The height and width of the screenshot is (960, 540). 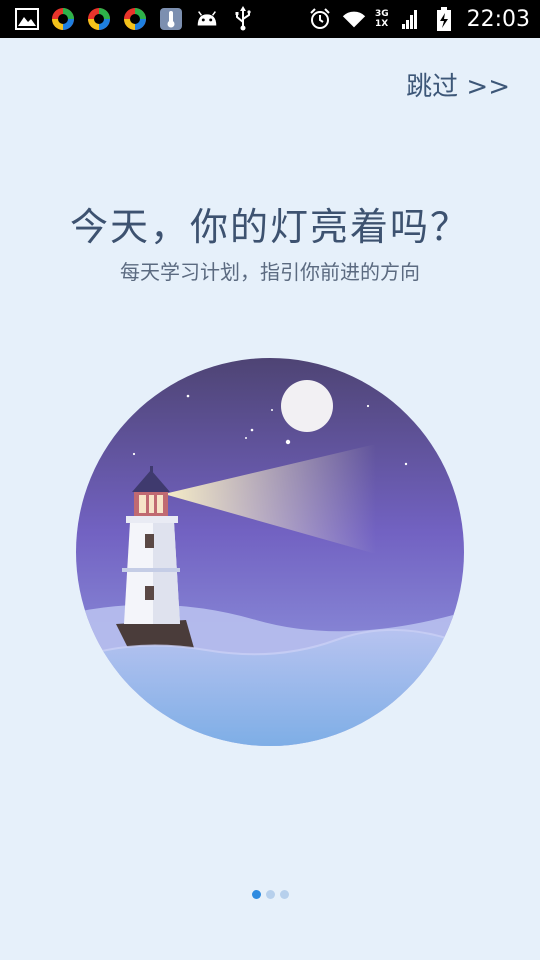 I want to click on usb-icon, so click(x=243, y=19).